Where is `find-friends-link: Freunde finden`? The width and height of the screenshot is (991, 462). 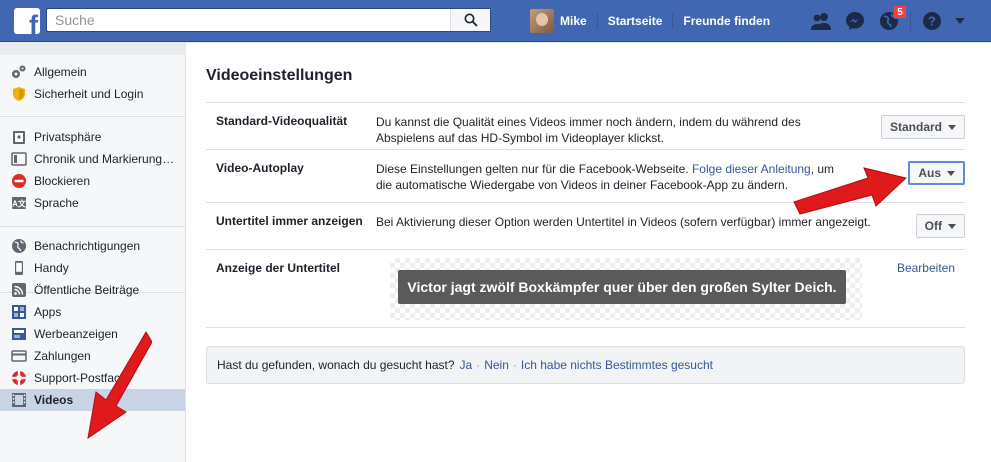
find-friends-link: Freunde finden is located at coordinates (726, 21).